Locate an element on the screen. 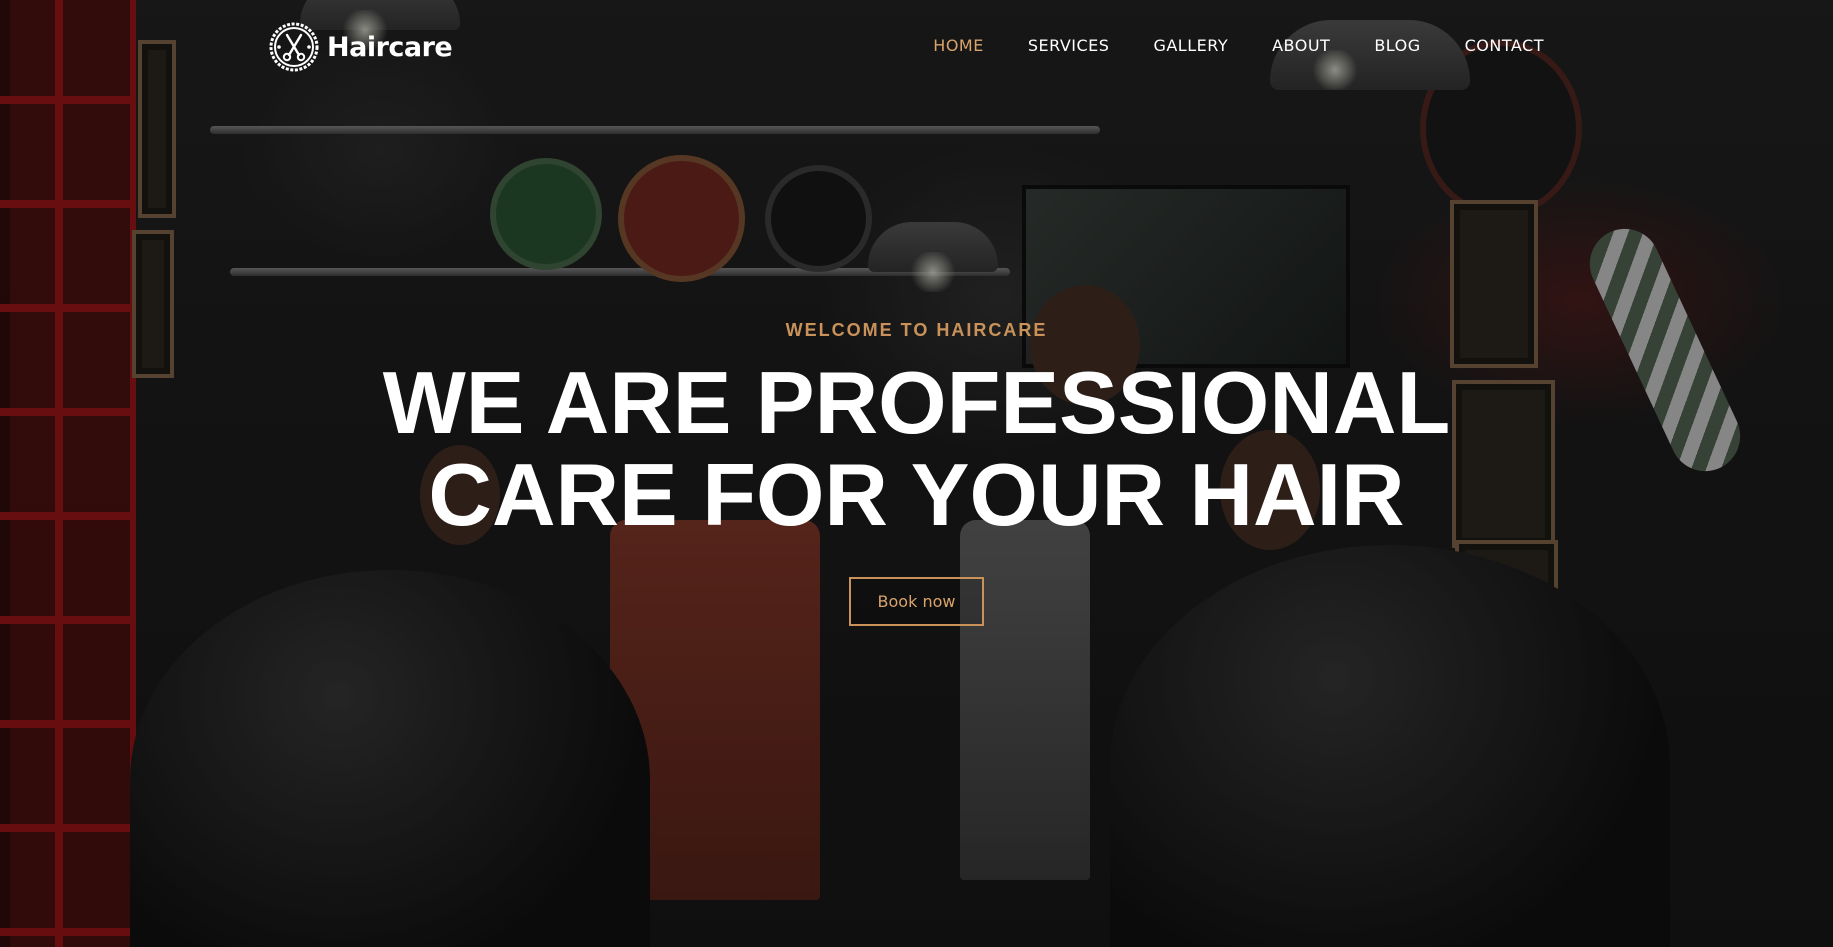 This screenshot has height=947, width=1833. nav-item-services: SERVICES is located at coordinates (1069, 46).